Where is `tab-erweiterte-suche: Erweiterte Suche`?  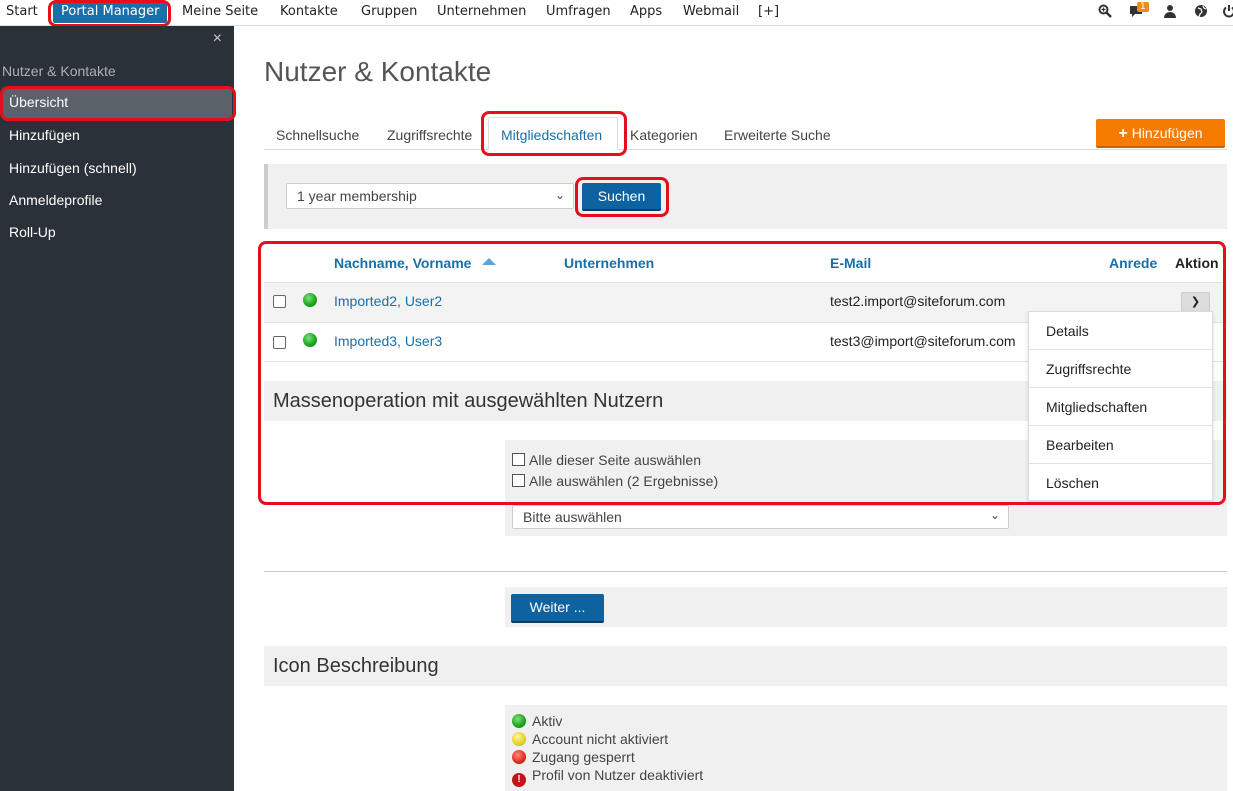
tab-erweiterte-suche: Erweiterte Suche is located at coordinates (777, 135).